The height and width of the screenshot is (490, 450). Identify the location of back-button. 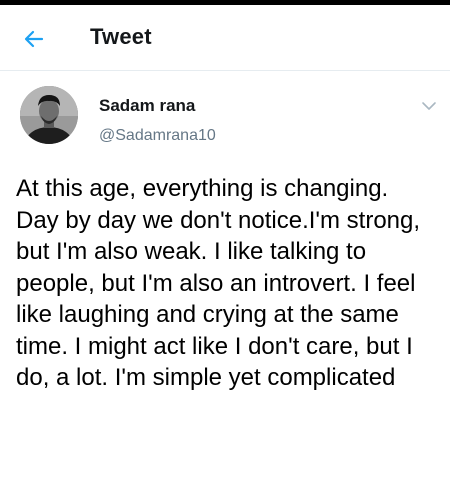
(34, 39).